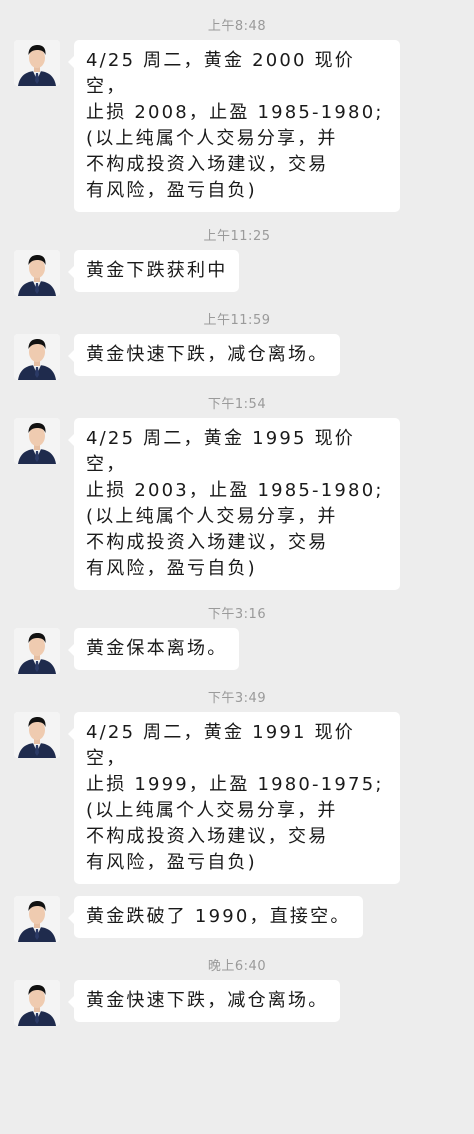 The width and height of the screenshot is (474, 1134). What do you see at coordinates (237, 966) in the screenshot?
I see `message-timestamp: 晚上6:40` at bounding box center [237, 966].